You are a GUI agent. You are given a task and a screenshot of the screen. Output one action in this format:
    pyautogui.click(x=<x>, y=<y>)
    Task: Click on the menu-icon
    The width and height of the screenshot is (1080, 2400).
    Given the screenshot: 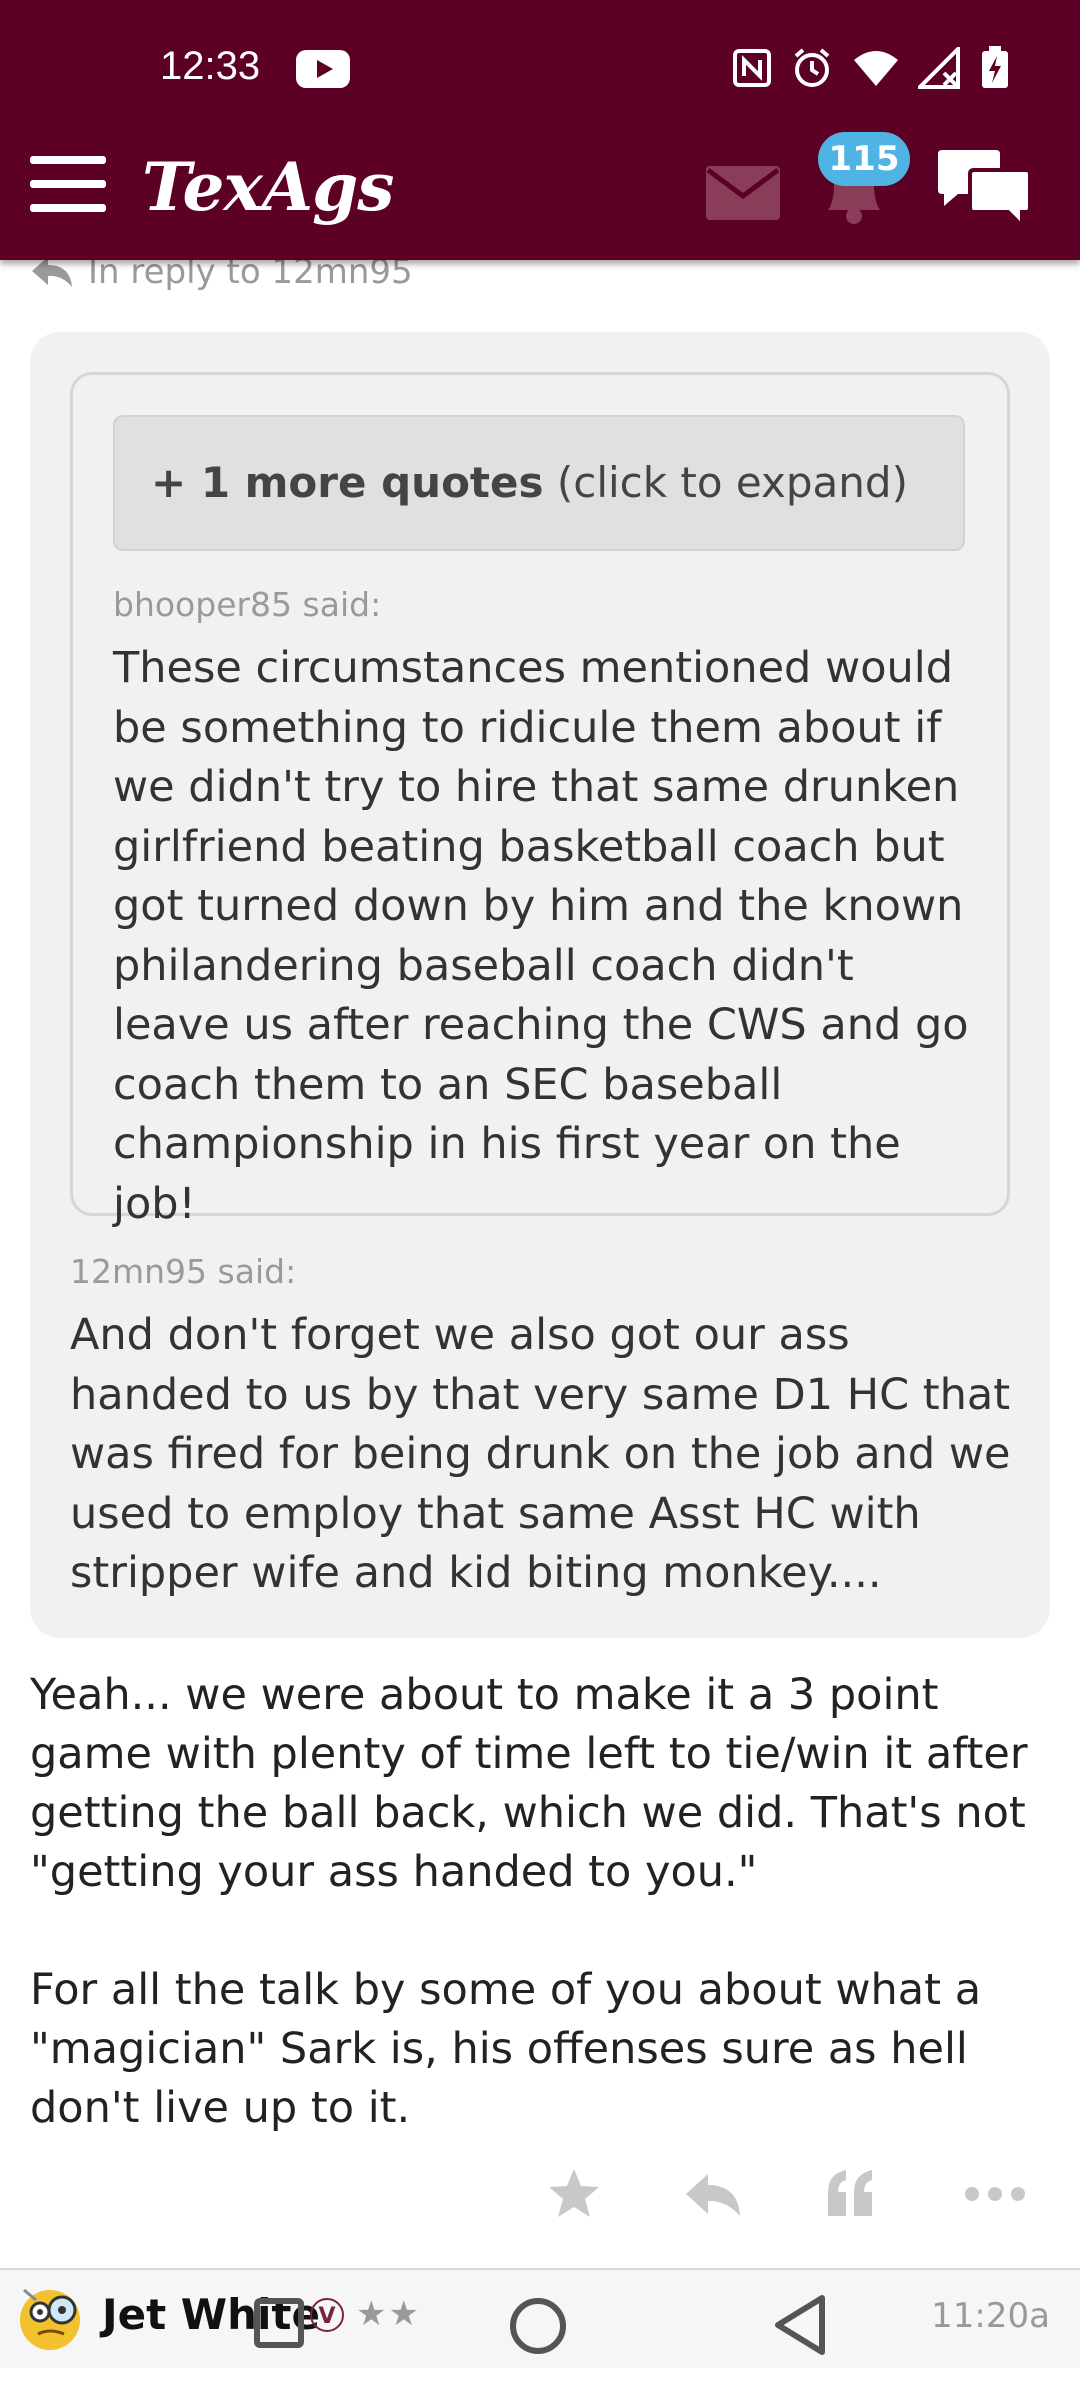 What is the action you would take?
    pyautogui.click(x=68, y=186)
    